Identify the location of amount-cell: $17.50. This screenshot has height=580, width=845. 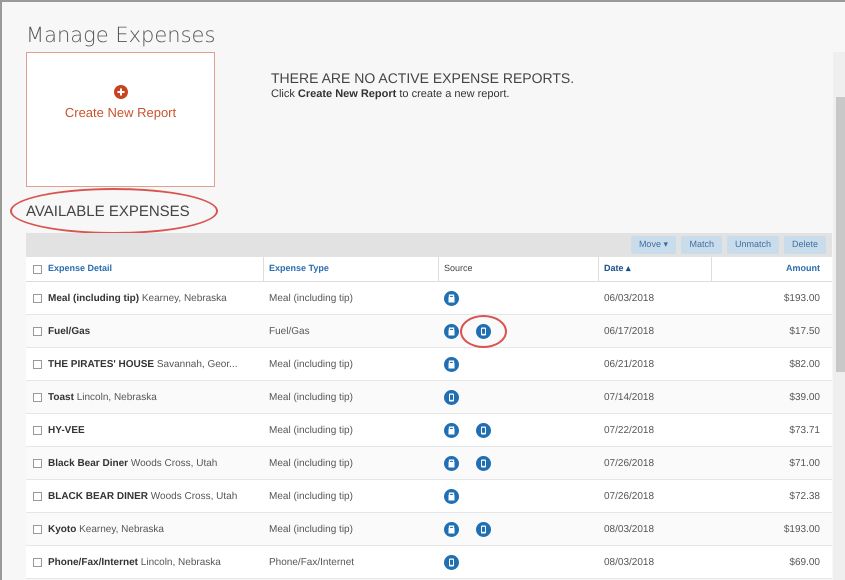
(804, 331).